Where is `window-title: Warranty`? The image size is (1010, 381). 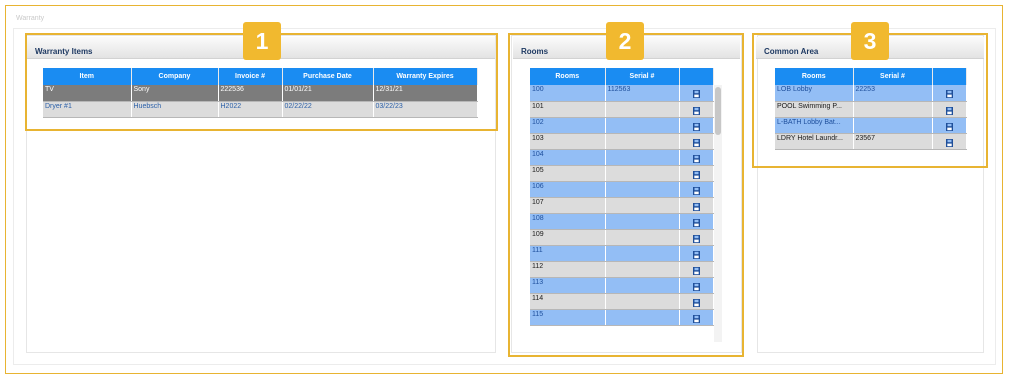 window-title: Warranty is located at coordinates (30, 18).